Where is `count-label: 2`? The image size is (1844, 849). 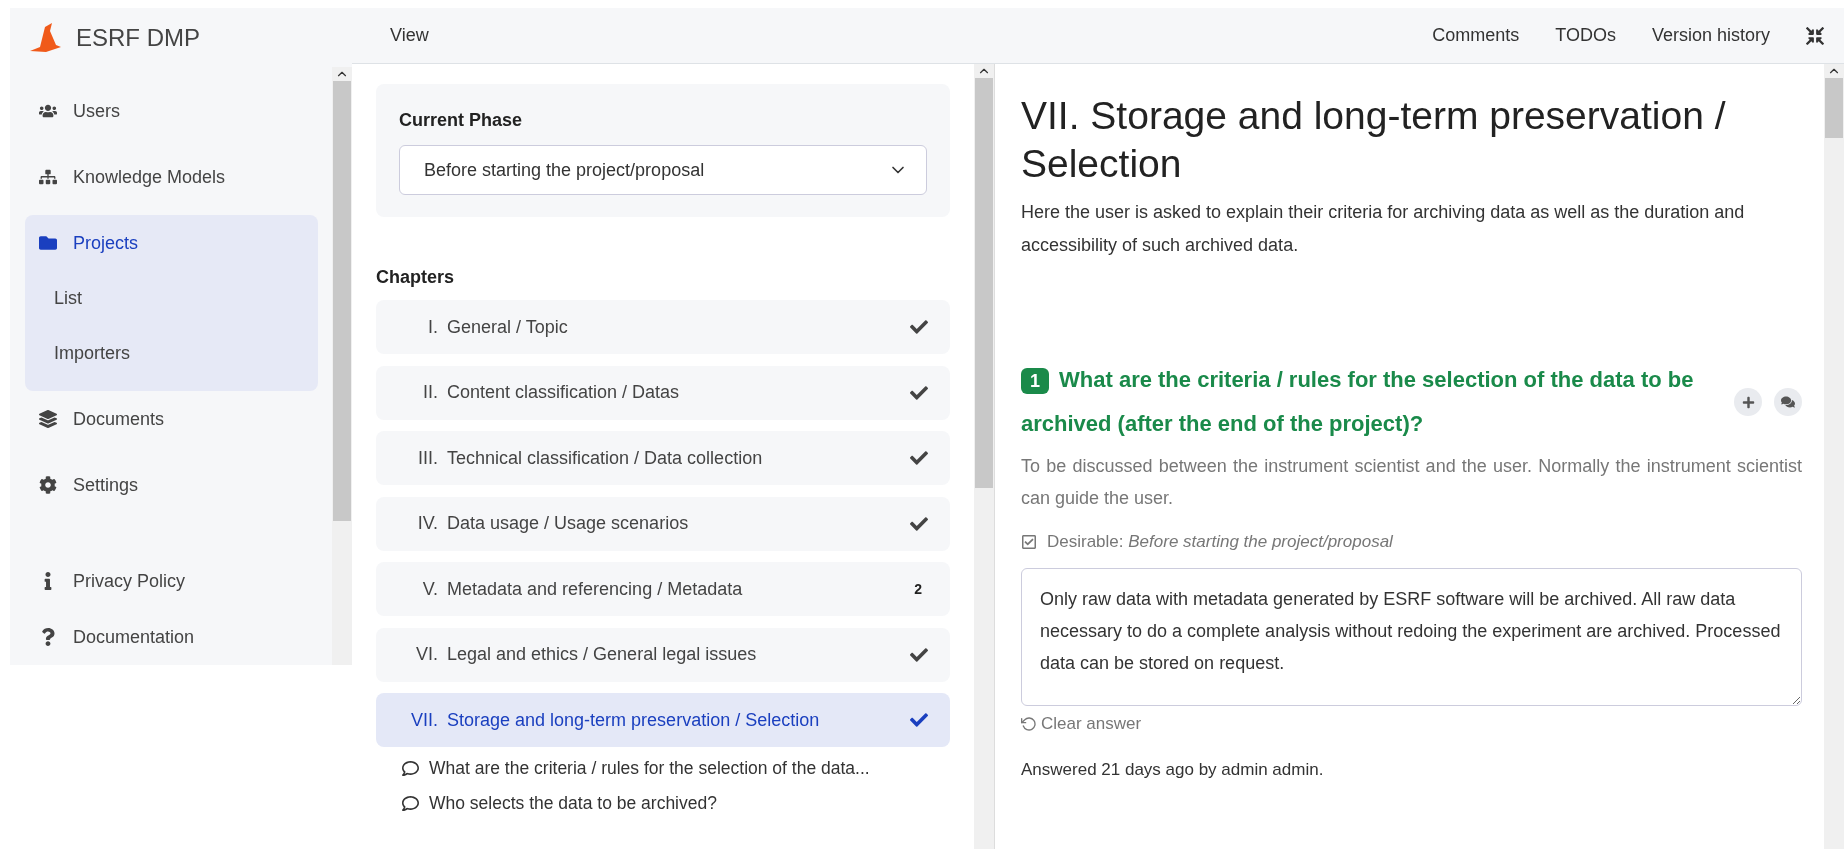
count-label: 2 is located at coordinates (918, 589).